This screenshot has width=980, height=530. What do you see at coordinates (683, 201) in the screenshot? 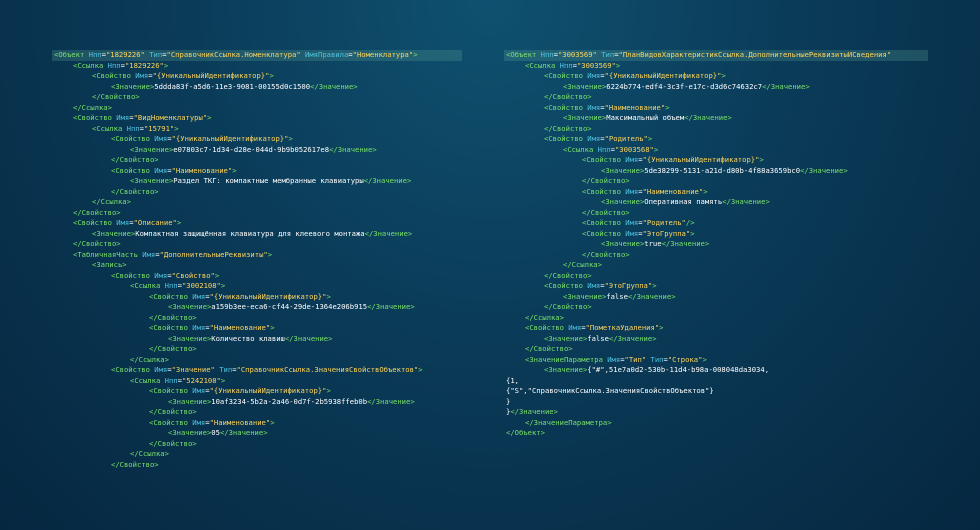
I see `xml-text-token: Оперативная память` at bounding box center [683, 201].